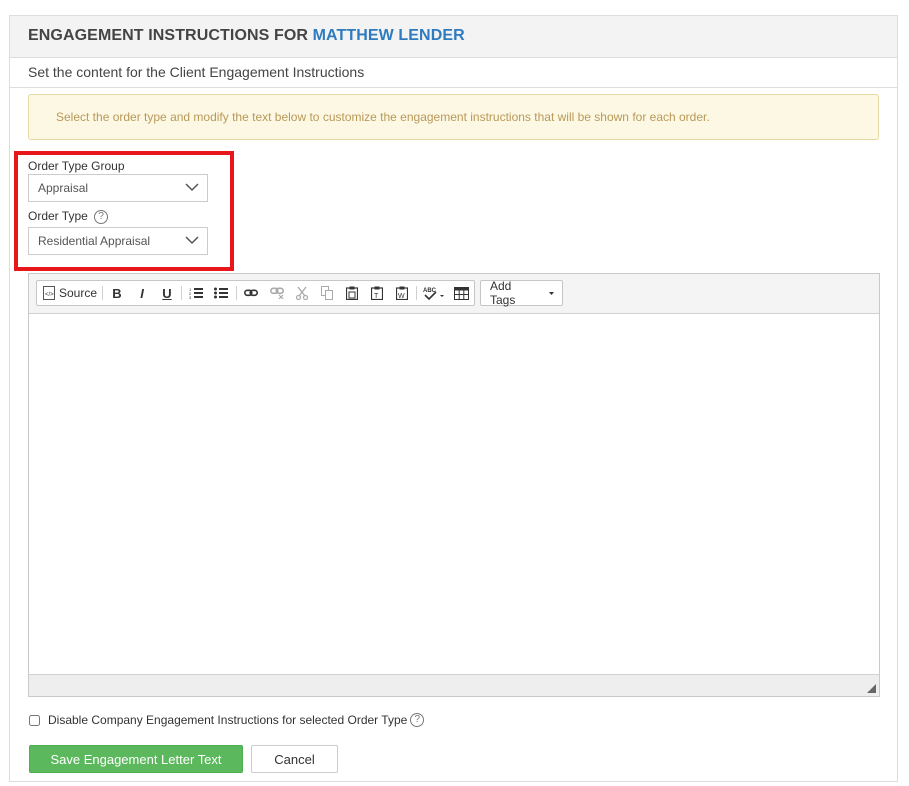  I want to click on unlink-icon, so click(277, 293).